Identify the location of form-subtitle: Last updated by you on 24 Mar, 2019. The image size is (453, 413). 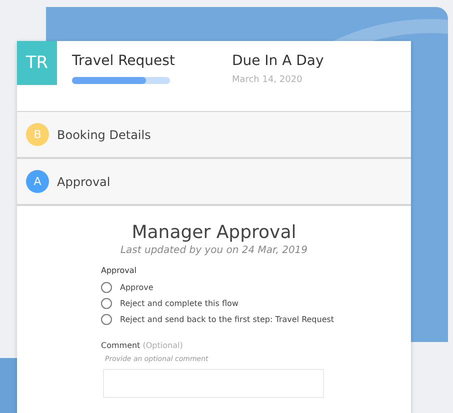
(214, 250).